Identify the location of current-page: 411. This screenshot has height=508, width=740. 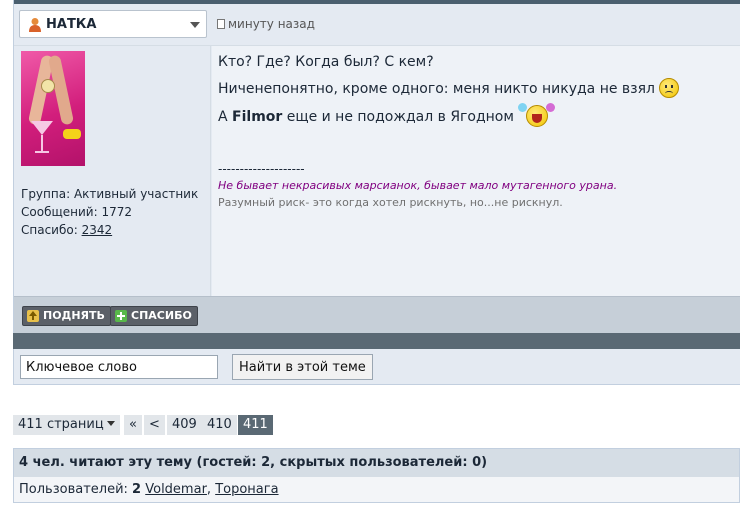
(255, 425).